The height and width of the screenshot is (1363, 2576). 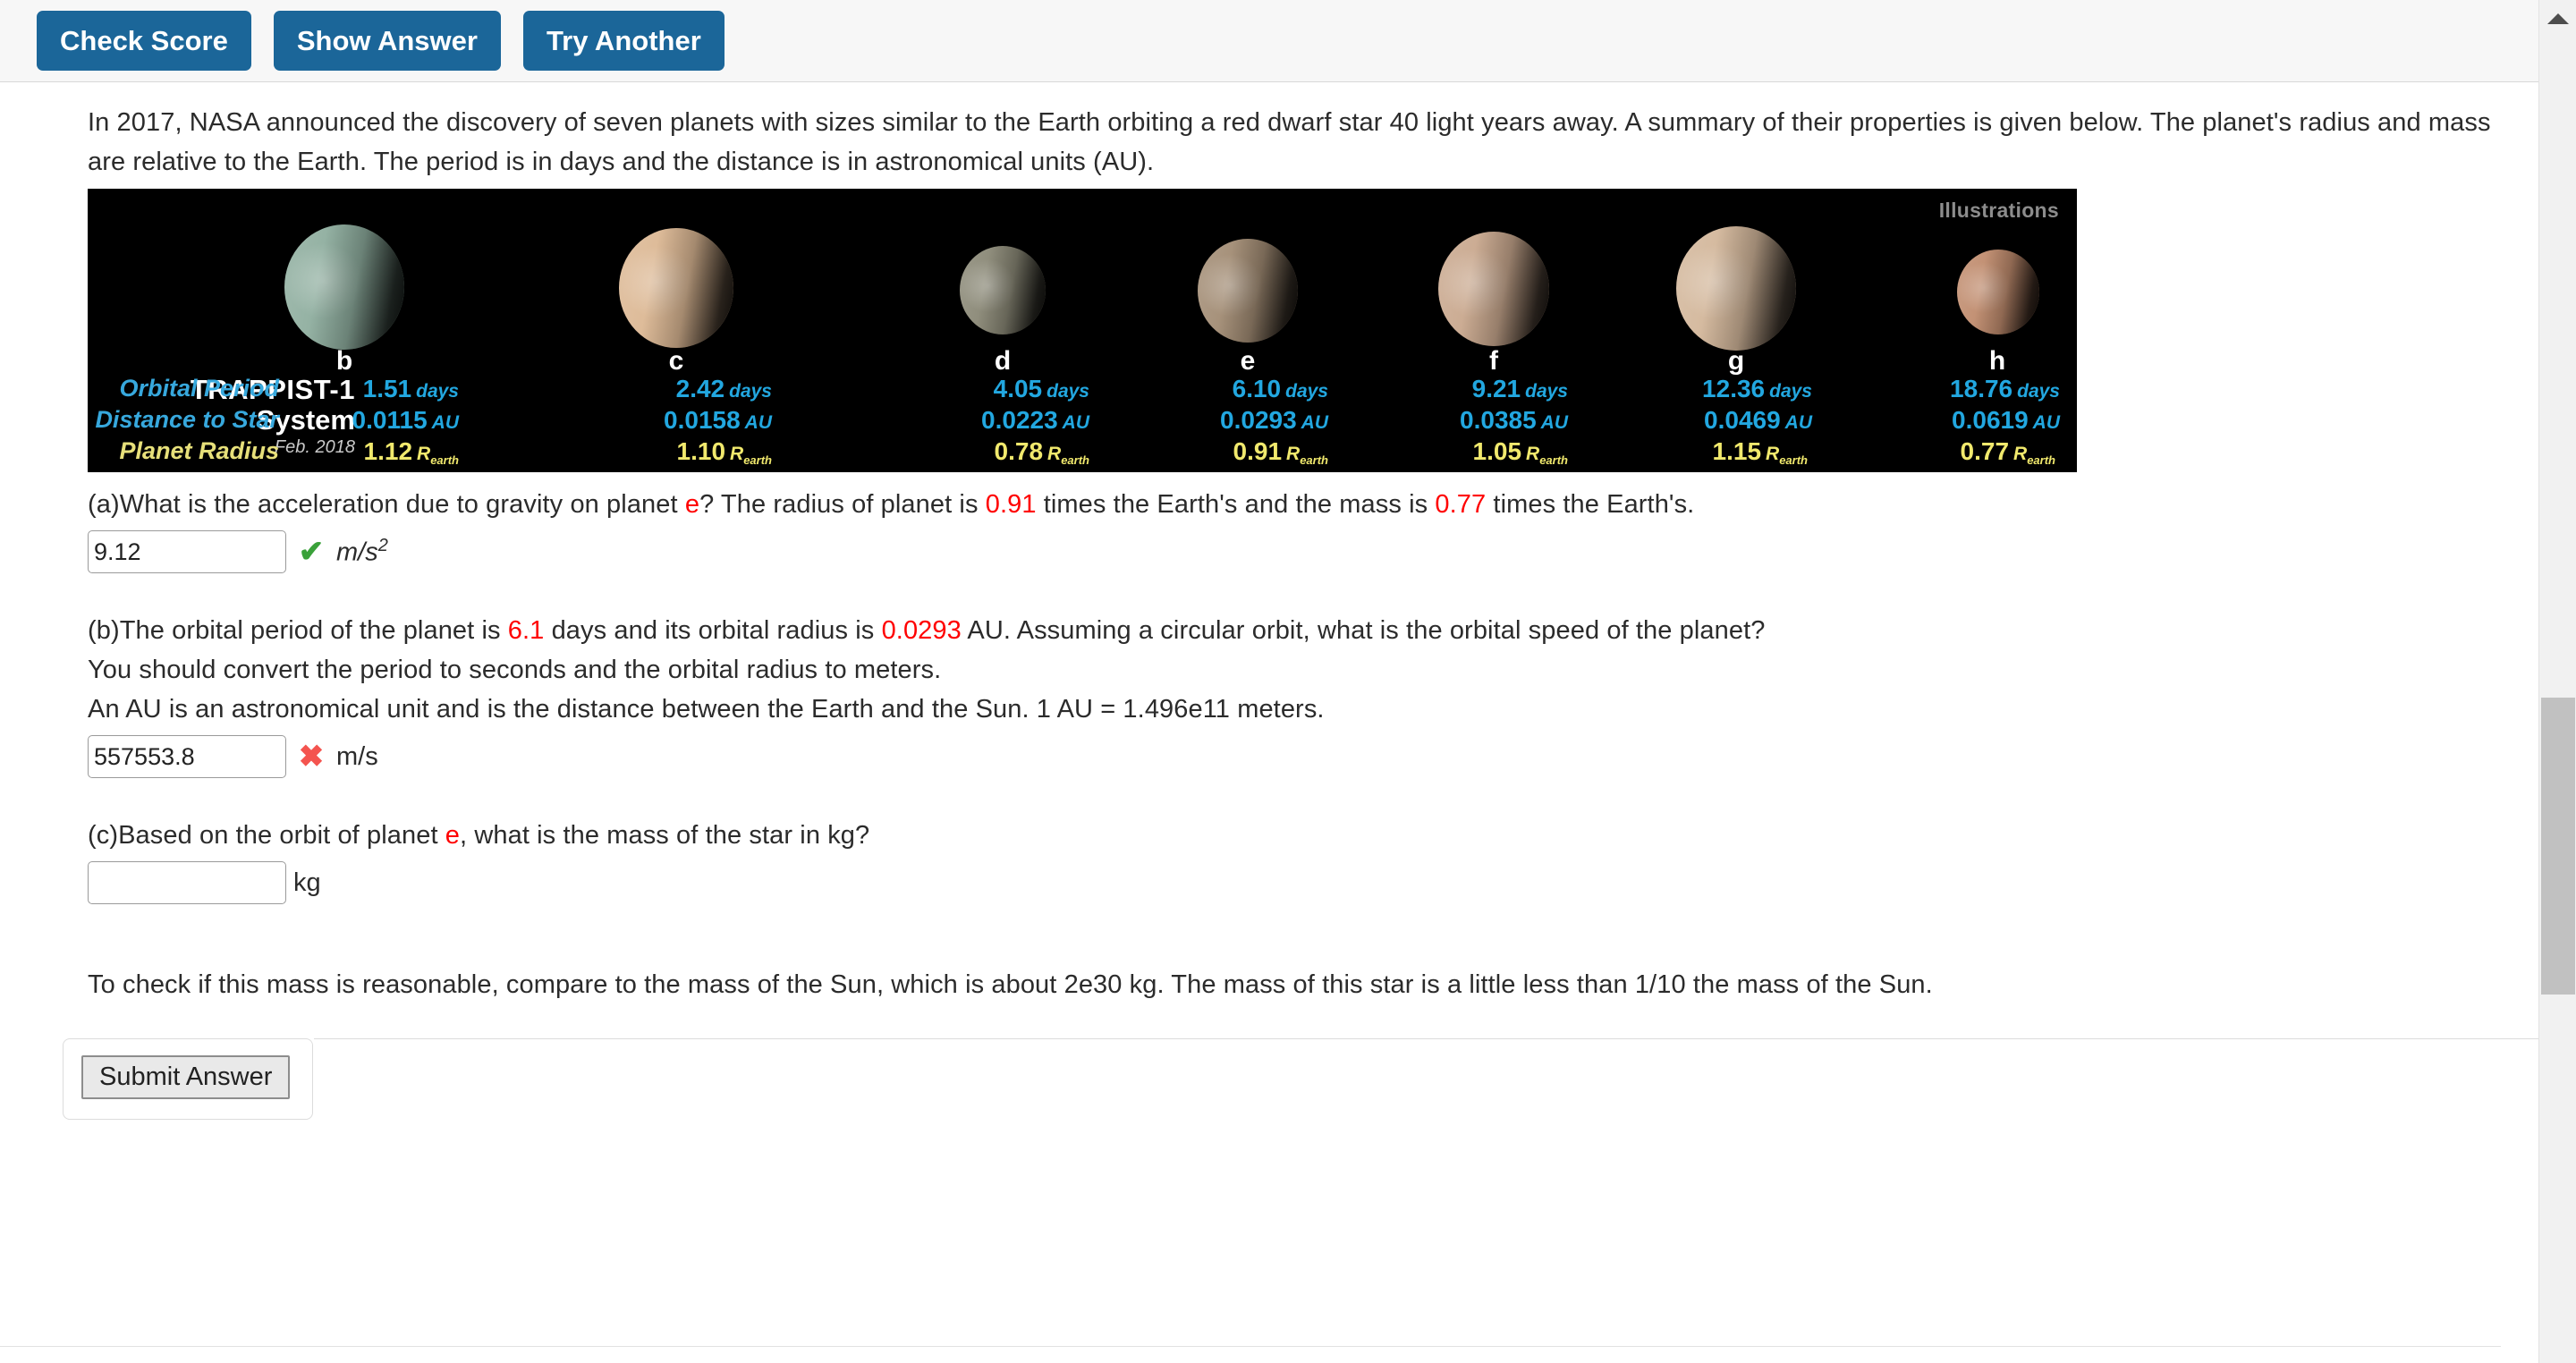 What do you see at coordinates (623, 41) in the screenshot?
I see `try-another-button: Try Another` at bounding box center [623, 41].